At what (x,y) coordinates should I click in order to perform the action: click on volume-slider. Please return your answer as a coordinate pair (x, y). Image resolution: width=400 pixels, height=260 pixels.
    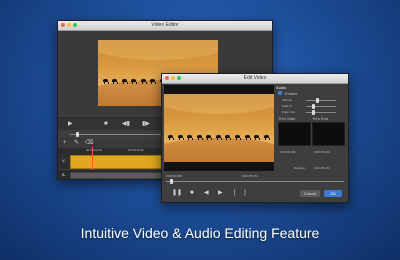
    Looking at the image, I should click on (321, 100).